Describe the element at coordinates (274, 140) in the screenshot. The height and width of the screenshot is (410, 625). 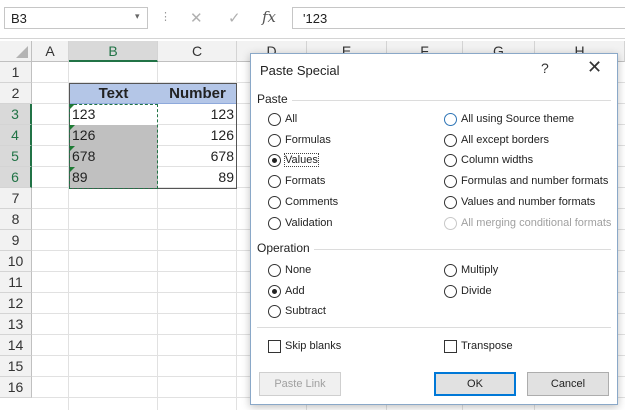
I see `radio-formulas` at that location.